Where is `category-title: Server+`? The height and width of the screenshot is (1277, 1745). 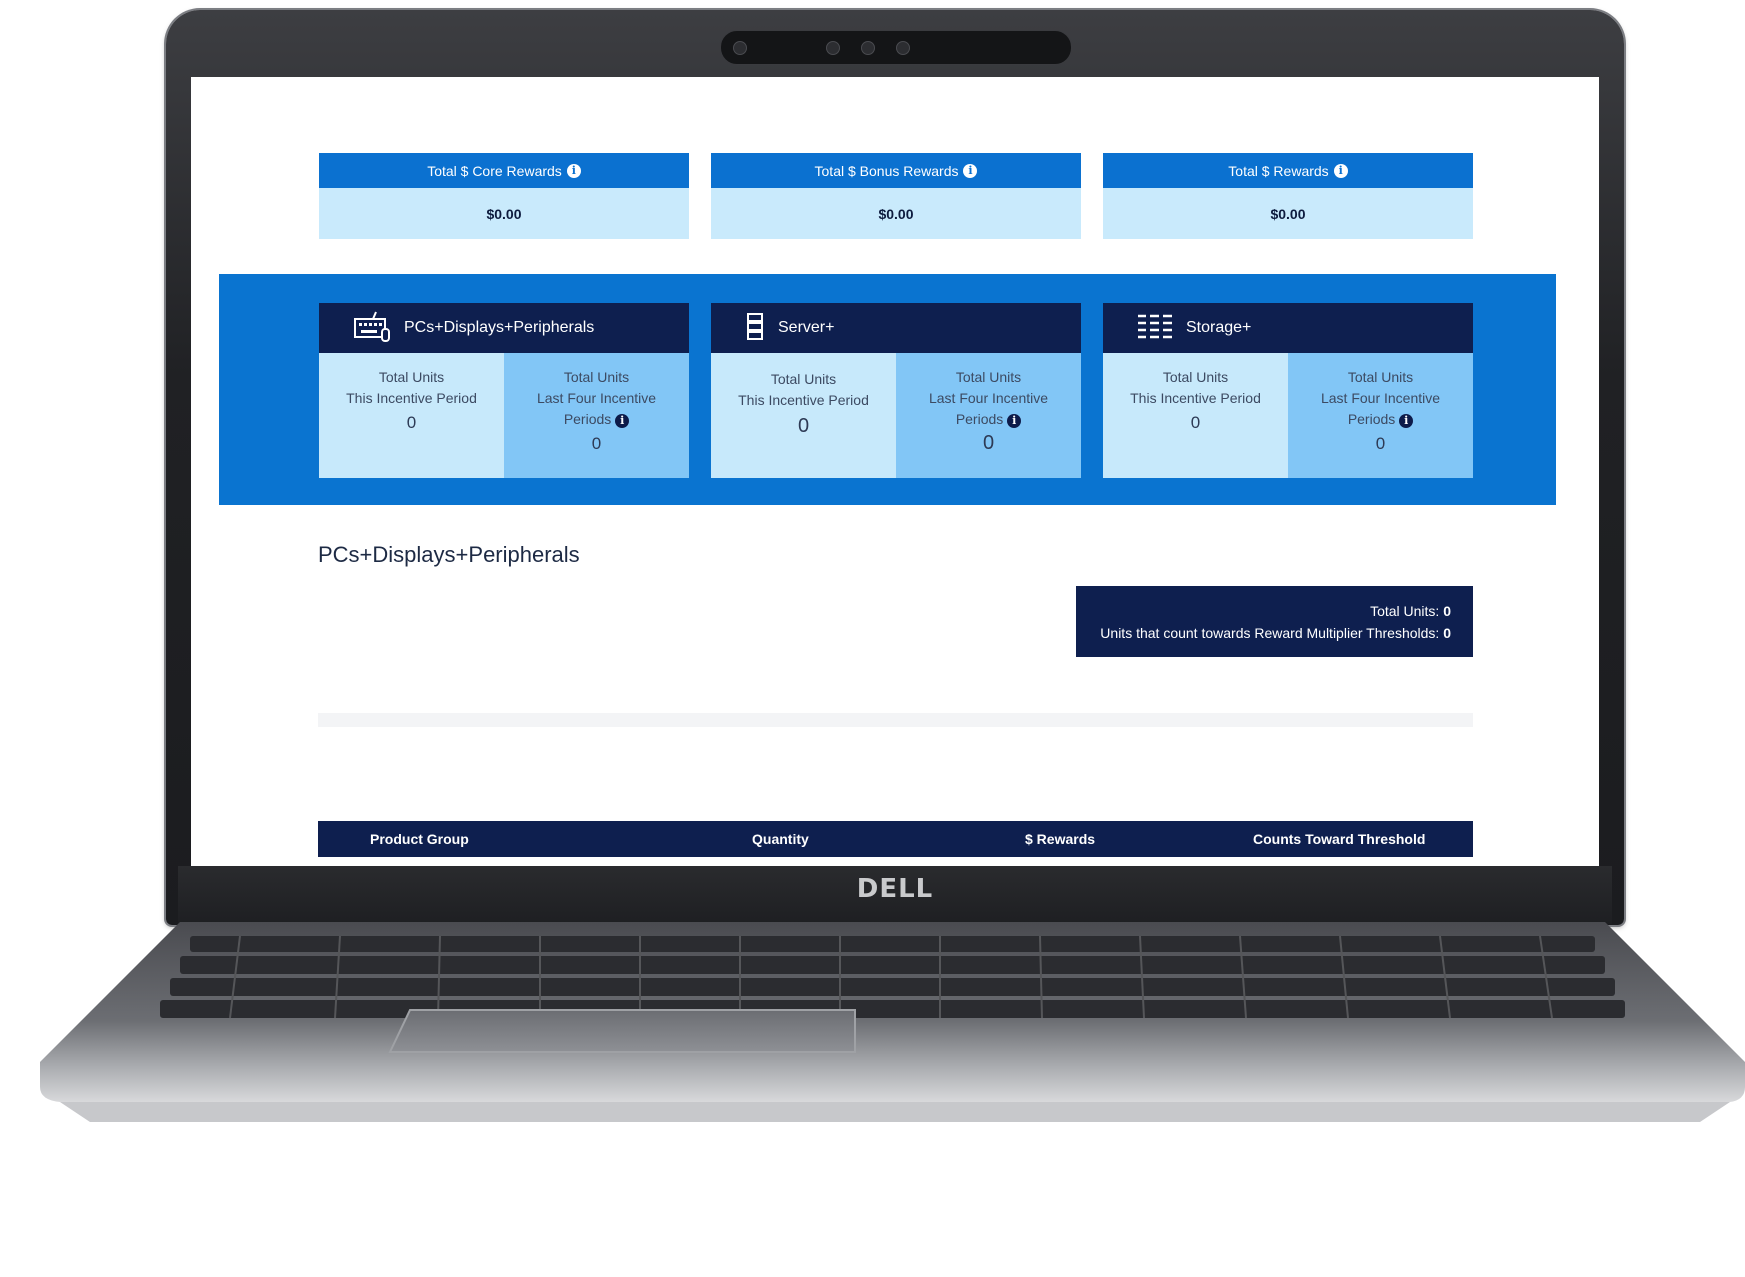
category-title: Server+ is located at coordinates (806, 327).